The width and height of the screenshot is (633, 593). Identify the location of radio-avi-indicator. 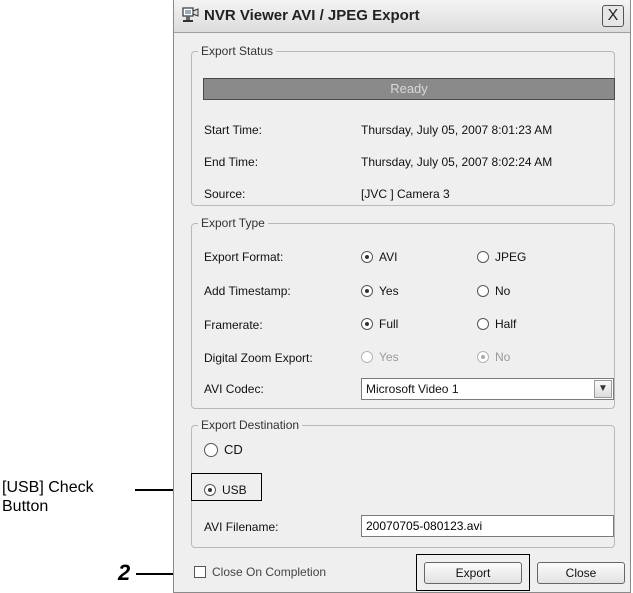
(367, 257).